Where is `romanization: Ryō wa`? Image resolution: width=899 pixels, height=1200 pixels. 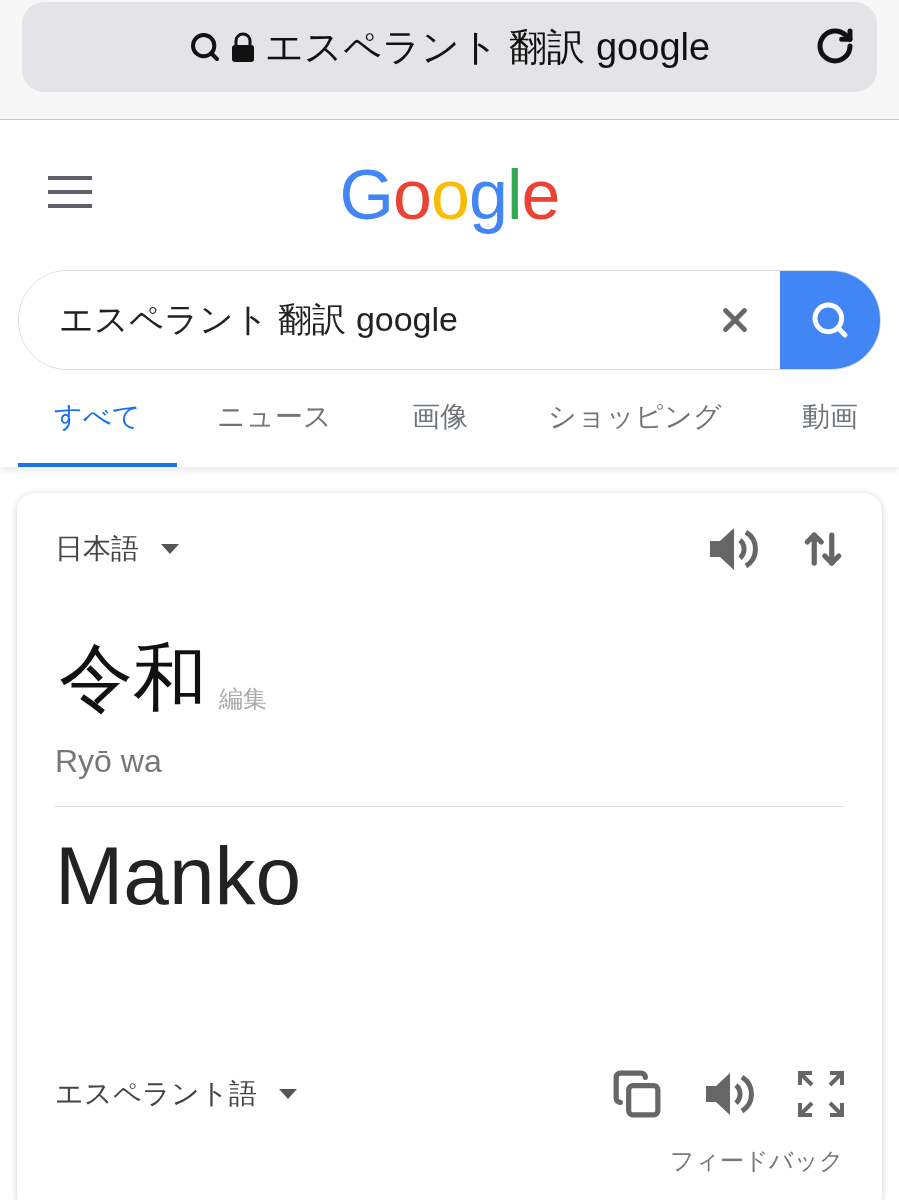 romanization: Ryō wa is located at coordinates (109, 761).